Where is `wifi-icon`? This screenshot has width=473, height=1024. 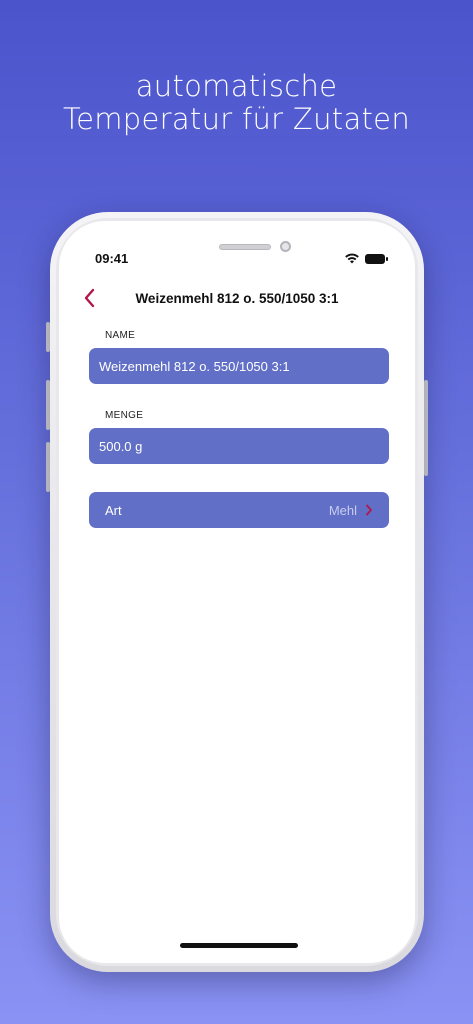
wifi-icon is located at coordinates (352, 258).